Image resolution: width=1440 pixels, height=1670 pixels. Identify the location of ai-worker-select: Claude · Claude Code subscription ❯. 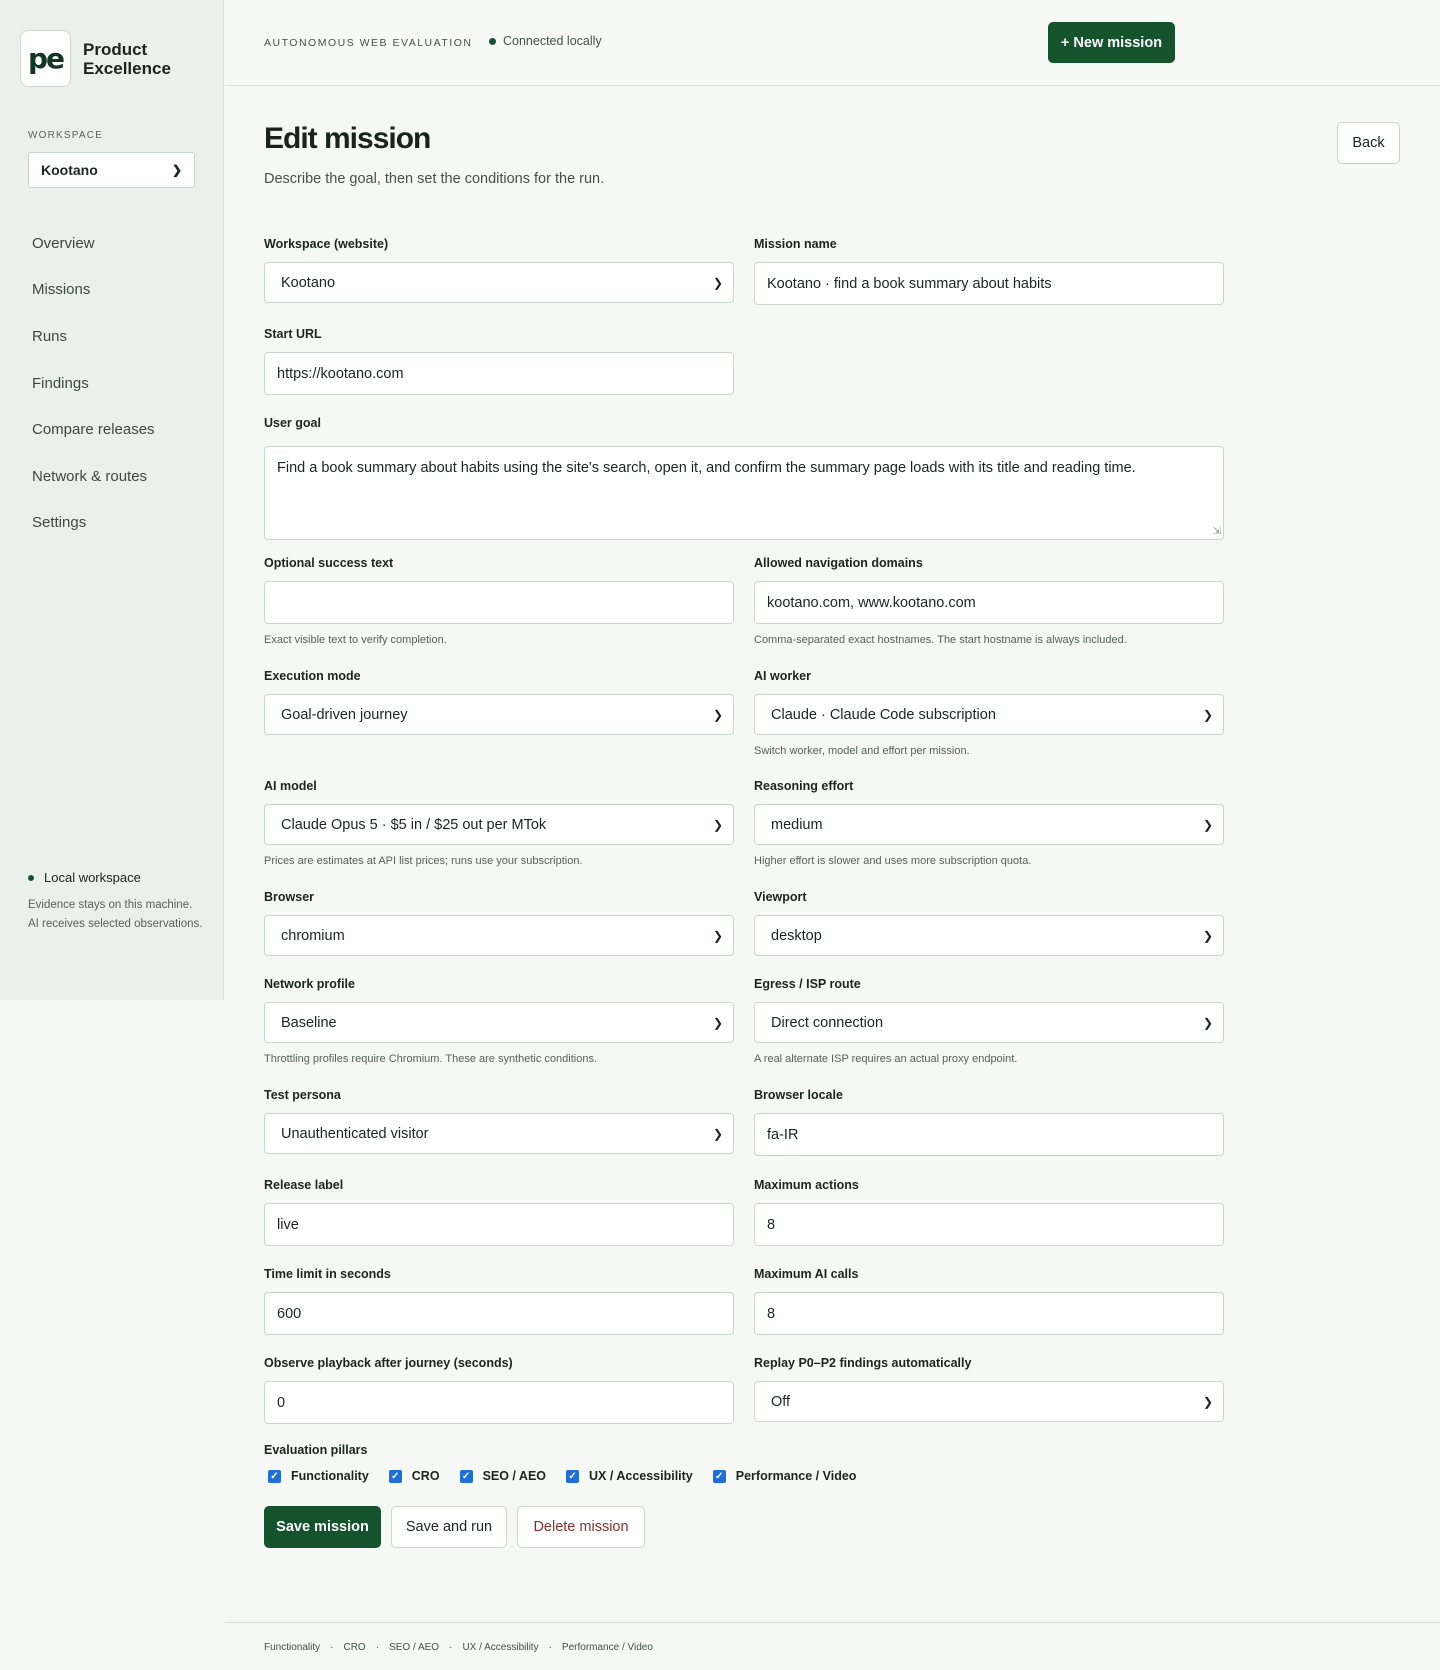
(989, 714).